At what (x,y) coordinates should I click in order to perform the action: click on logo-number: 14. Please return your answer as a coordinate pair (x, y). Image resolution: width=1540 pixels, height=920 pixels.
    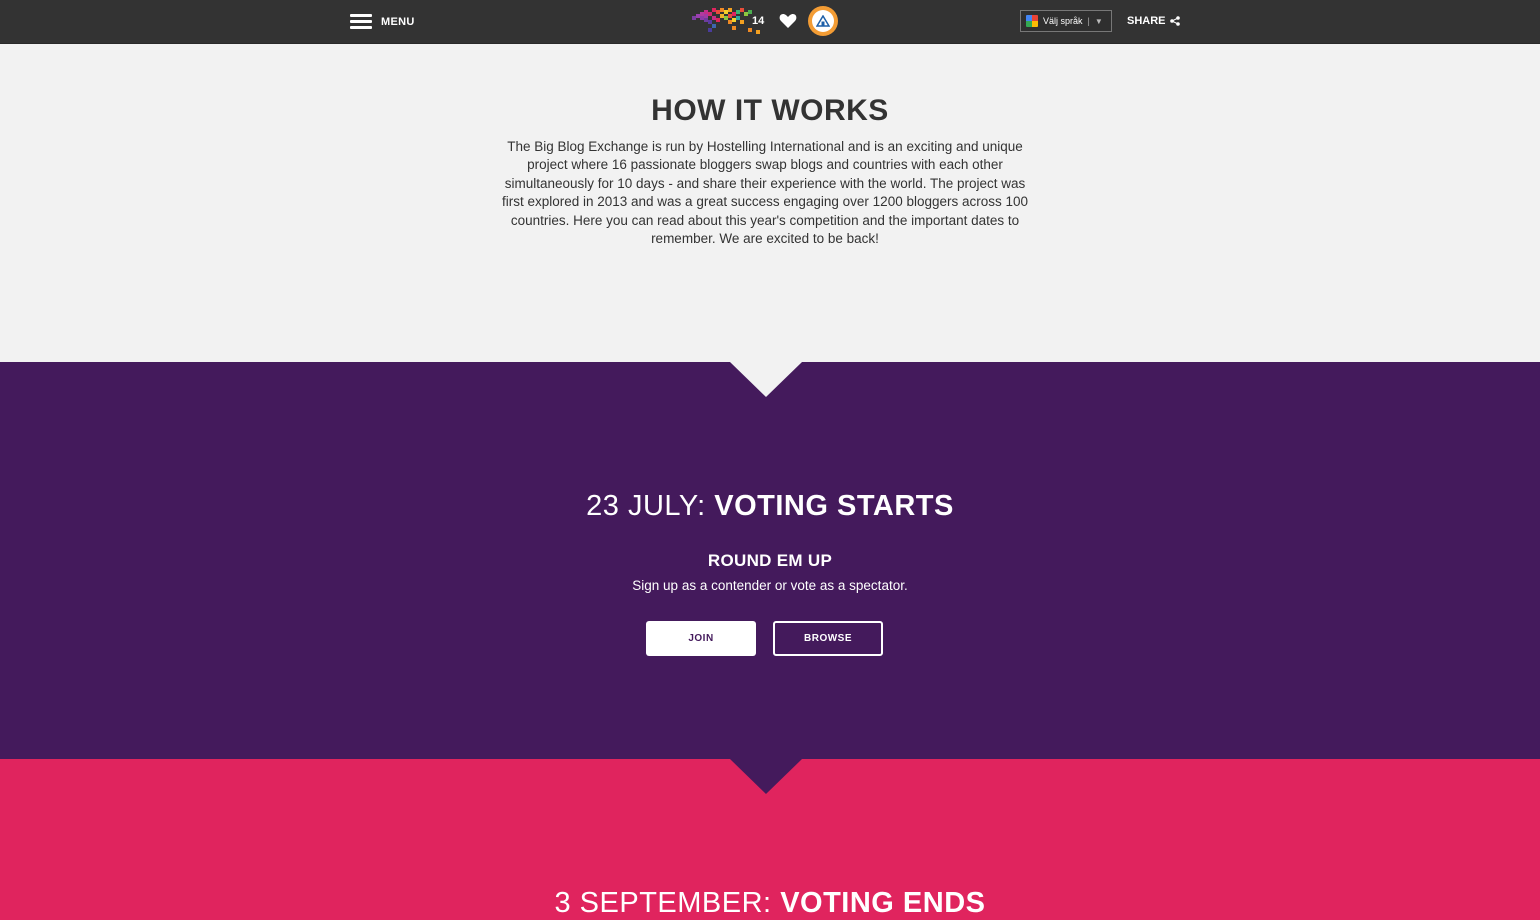
    Looking at the image, I should click on (758, 21).